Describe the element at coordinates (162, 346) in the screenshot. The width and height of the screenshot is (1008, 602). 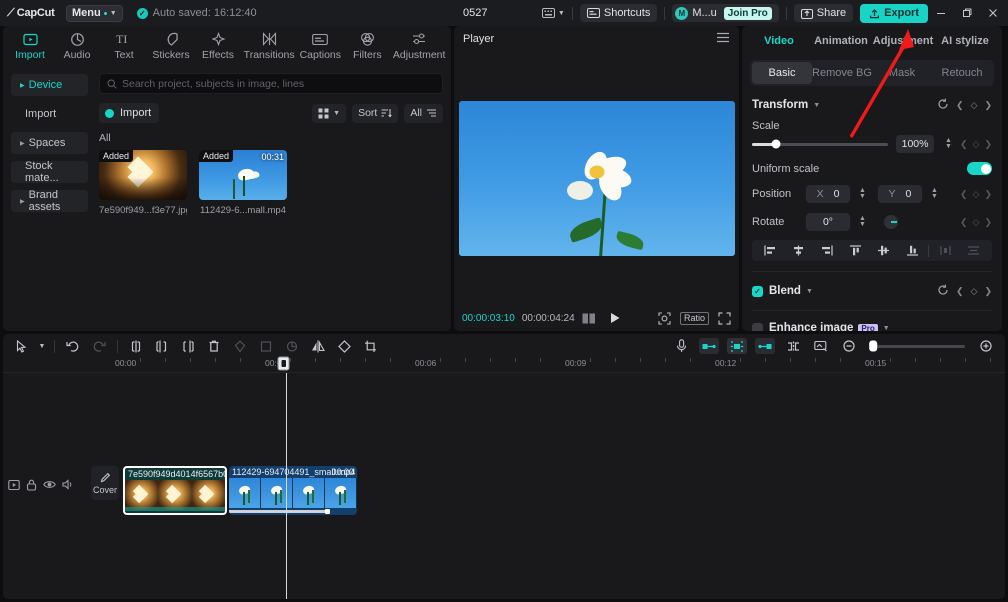
I see `trim-left-button` at that location.